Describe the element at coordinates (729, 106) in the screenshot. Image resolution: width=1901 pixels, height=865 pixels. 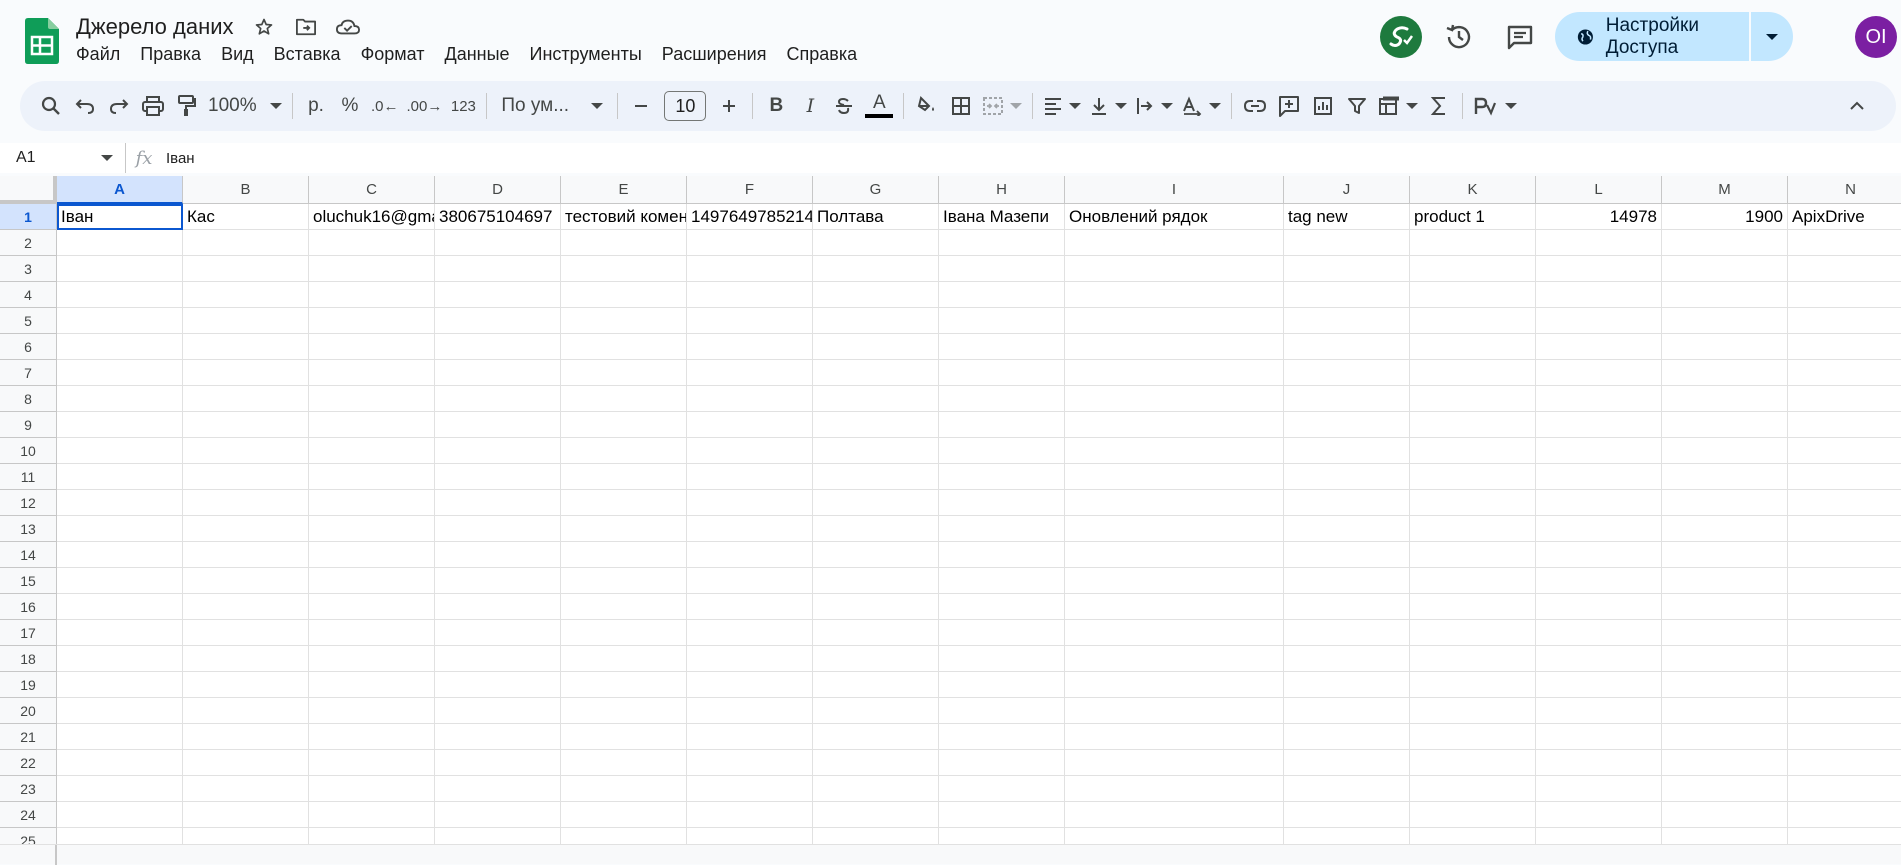
I see `font-size-increase-icon` at that location.